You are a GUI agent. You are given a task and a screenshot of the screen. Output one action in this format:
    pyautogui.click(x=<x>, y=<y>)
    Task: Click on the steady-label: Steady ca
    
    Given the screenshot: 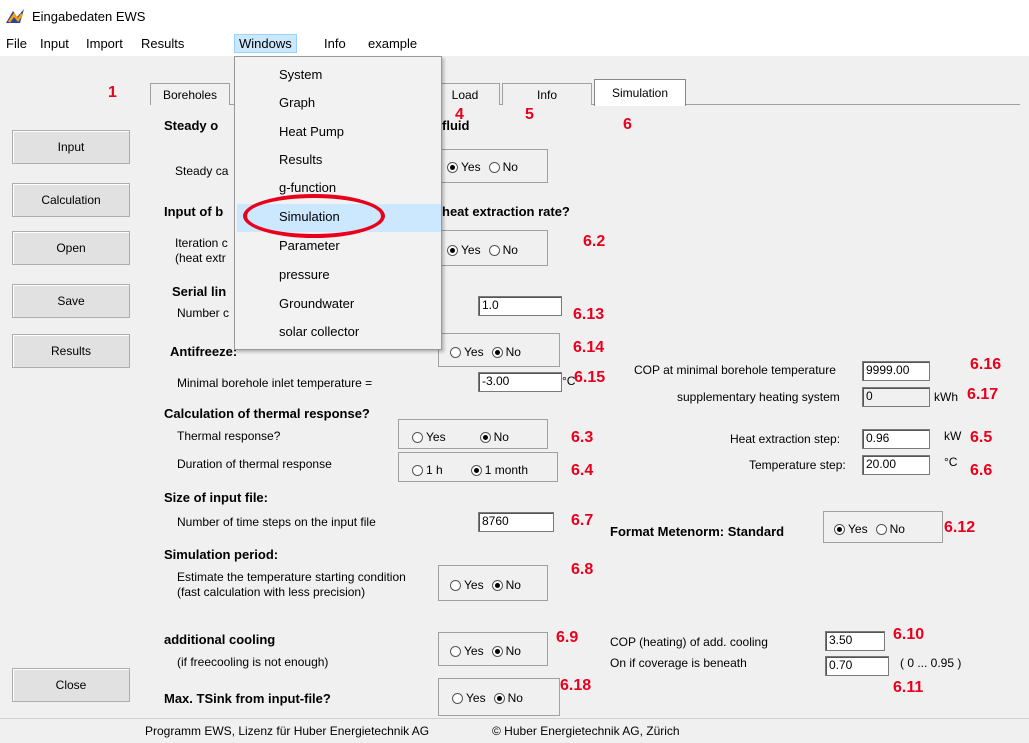 What is the action you would take?
    pyautogui.click(x=202, y=171)
    